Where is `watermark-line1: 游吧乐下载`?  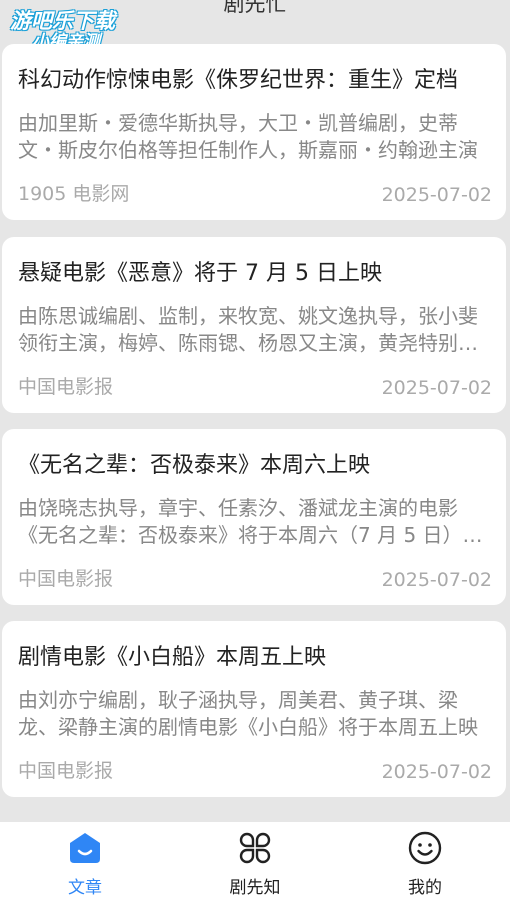 watermark-line1: 游吧乐下载 is located at coordinates (62, 21).